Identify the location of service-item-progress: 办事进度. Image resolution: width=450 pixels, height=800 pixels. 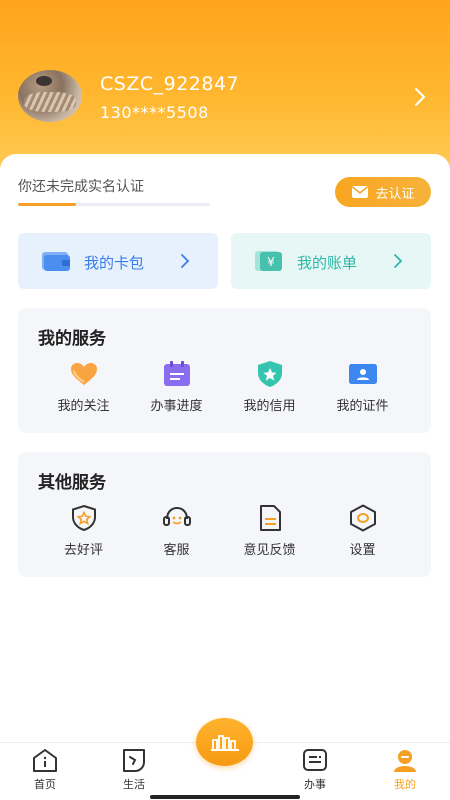
(176, 387).